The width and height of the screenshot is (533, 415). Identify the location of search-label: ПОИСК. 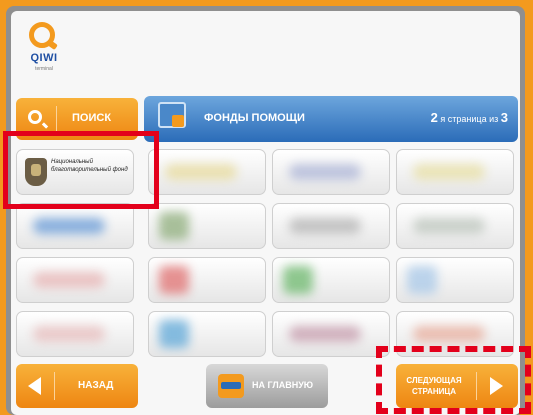
(92, 118).